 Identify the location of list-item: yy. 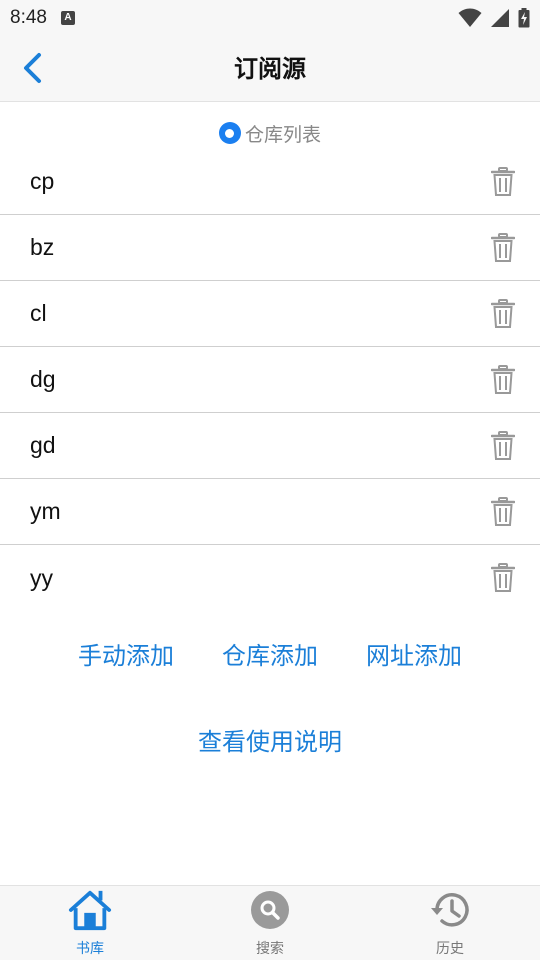
(270, 578).